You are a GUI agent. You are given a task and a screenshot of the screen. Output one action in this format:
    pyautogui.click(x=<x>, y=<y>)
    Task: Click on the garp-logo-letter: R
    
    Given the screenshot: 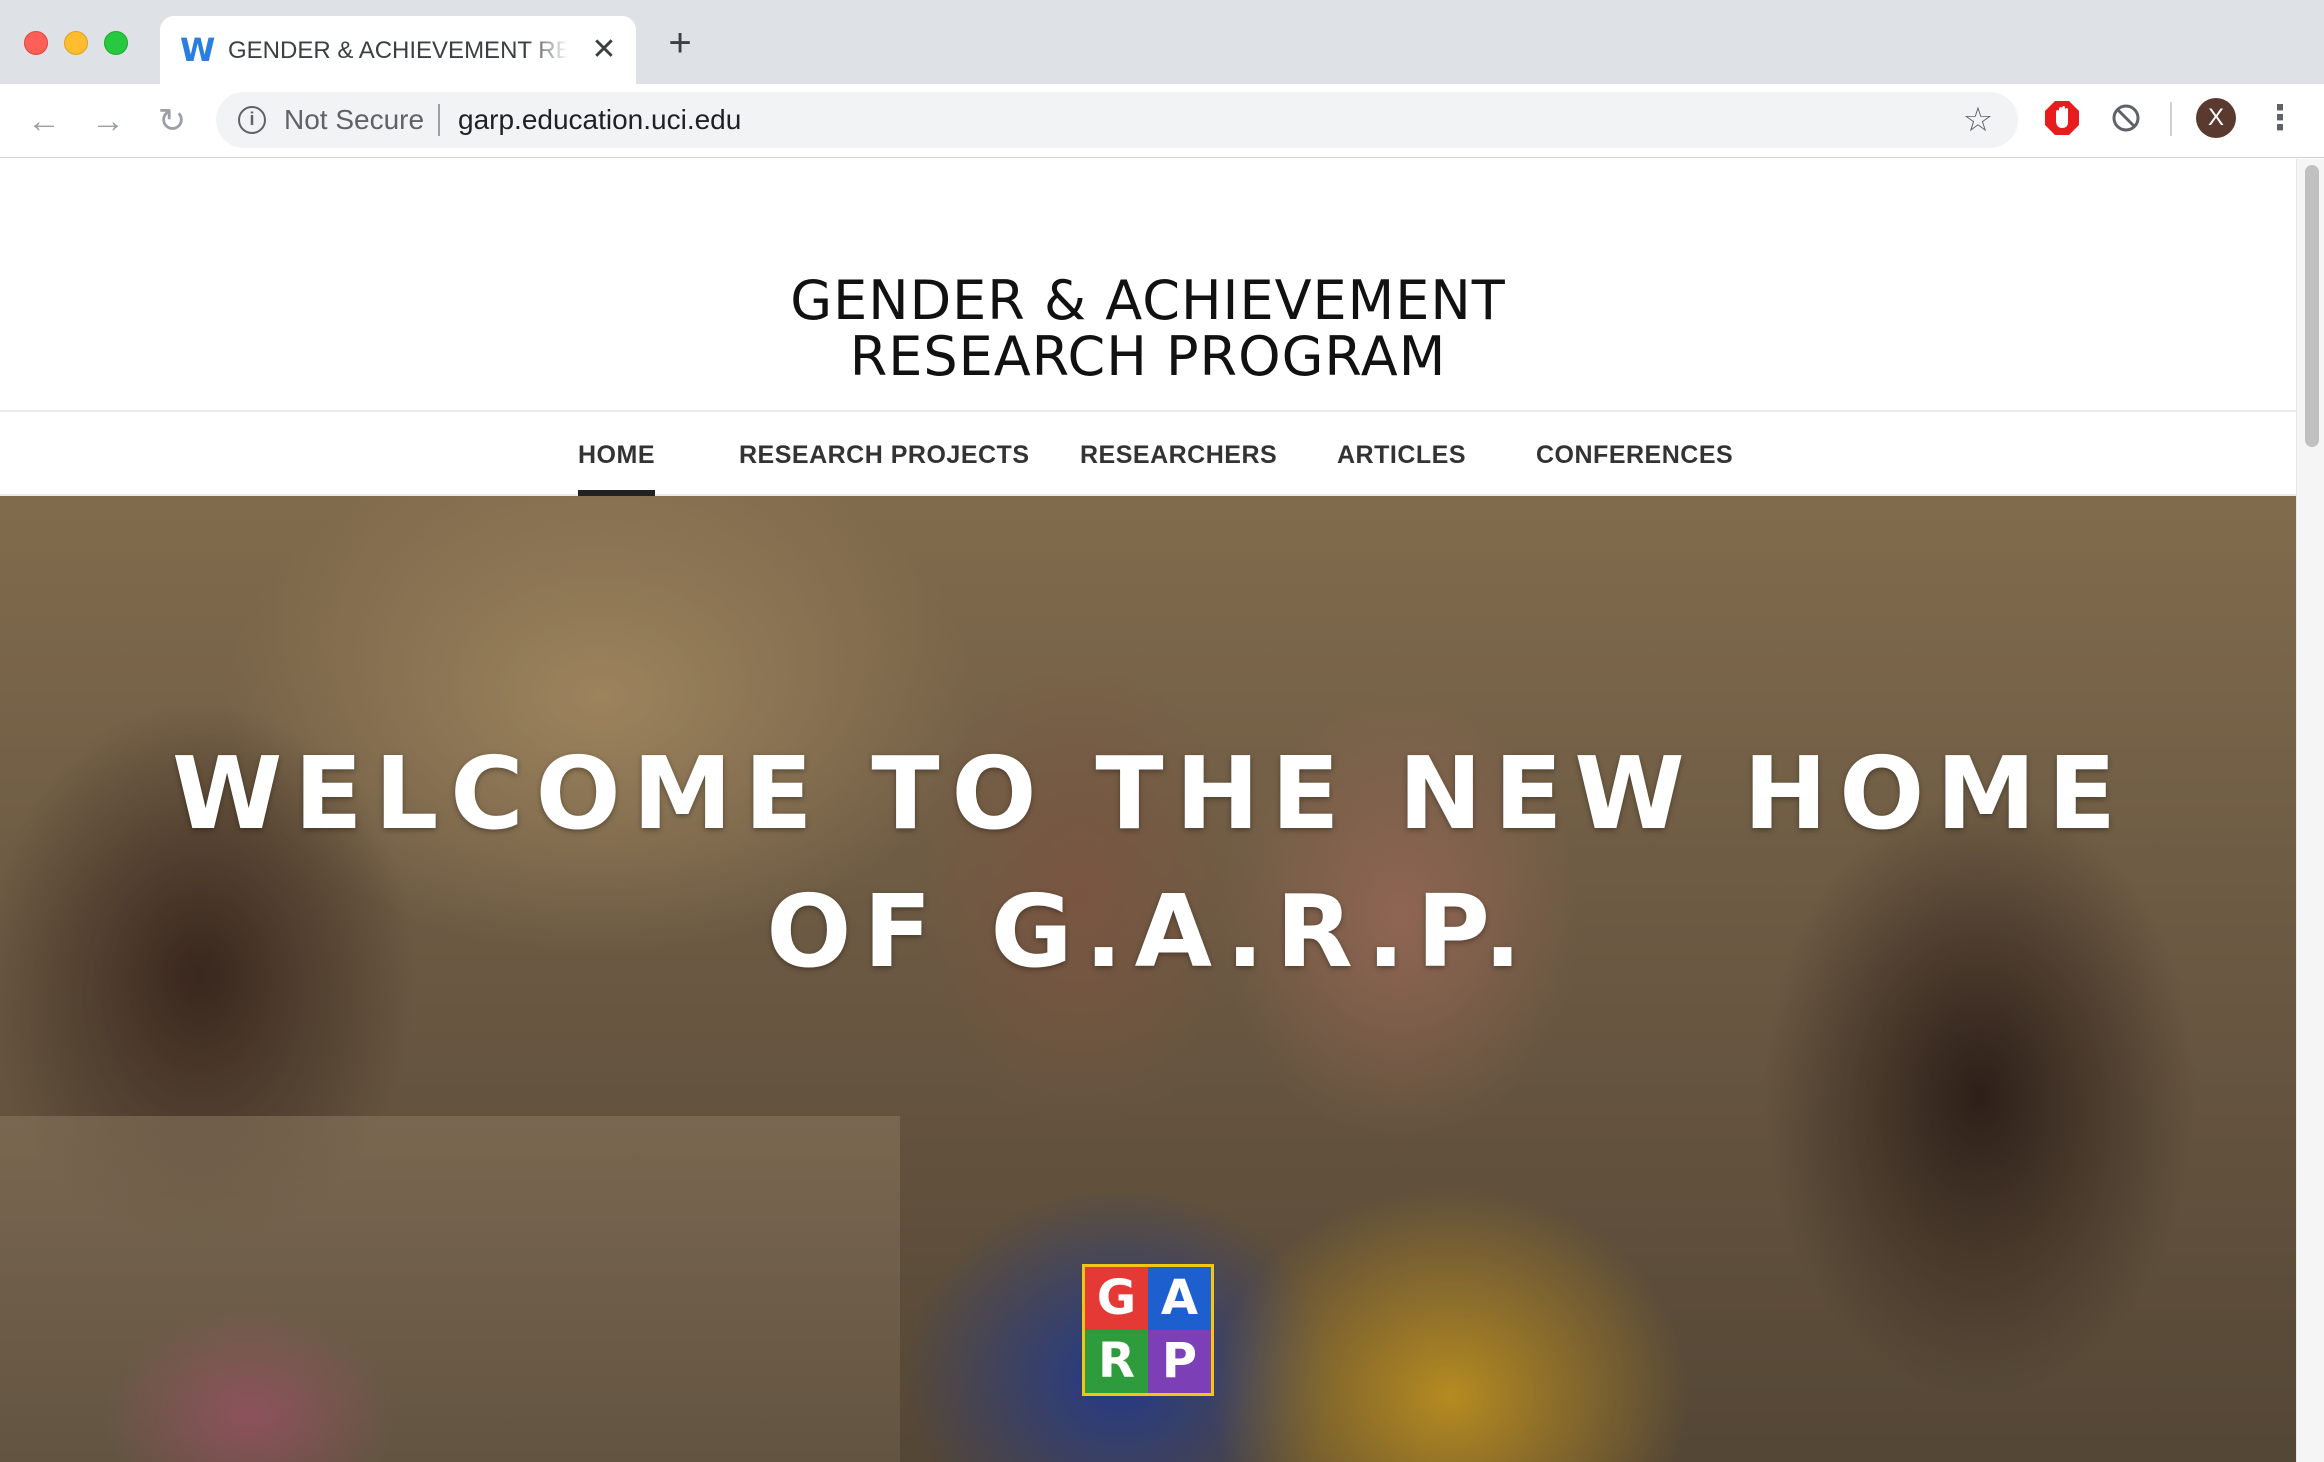 What is the action you would take?
    pyautogui.click(x=1116, y=1361)
    